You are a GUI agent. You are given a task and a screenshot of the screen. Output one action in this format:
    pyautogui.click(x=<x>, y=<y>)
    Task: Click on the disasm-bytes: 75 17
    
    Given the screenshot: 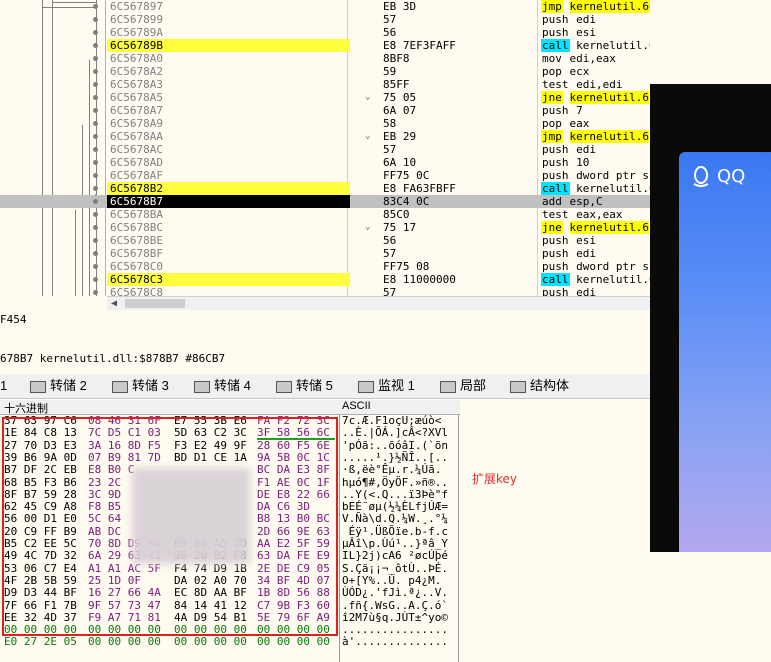 What is the action you would take?
    pyautogui.click(x=400, y=227)
    